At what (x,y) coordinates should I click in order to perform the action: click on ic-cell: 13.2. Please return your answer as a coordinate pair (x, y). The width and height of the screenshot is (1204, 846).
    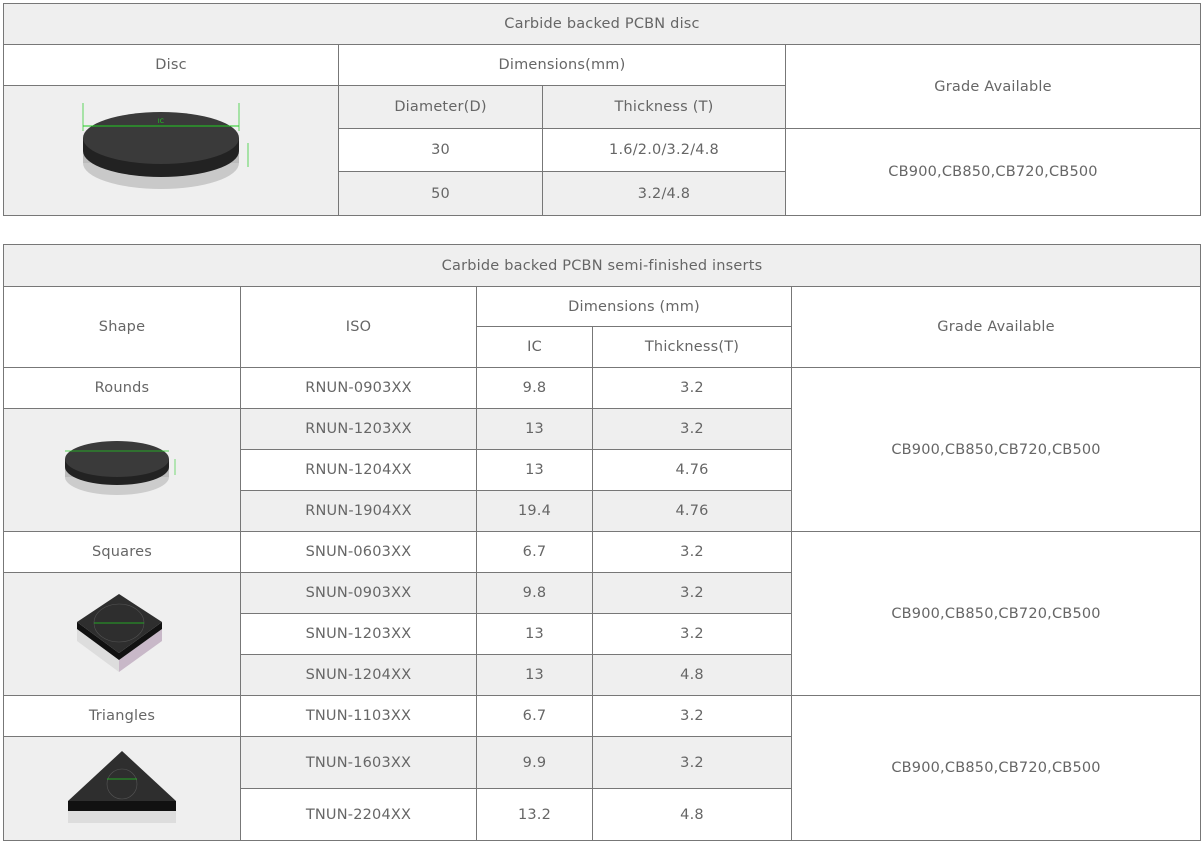
    Looking at the image, I should click on (534, 814).